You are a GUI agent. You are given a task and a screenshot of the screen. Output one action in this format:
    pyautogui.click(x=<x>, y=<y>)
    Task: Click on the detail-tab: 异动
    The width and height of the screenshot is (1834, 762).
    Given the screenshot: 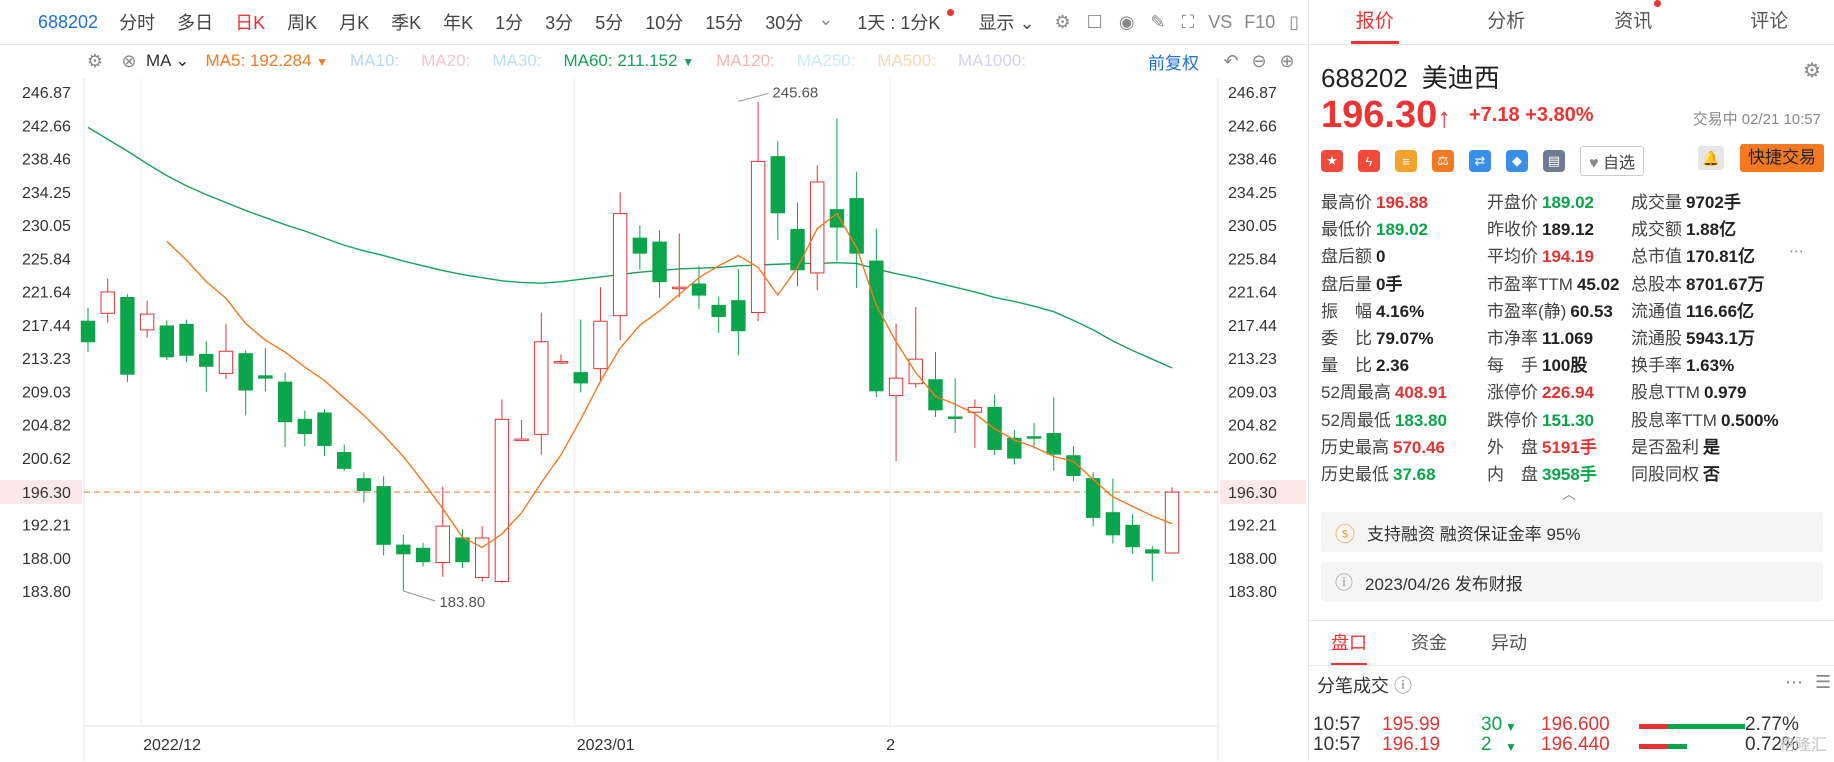 What is the action you would take?
    pyautogui.click(x=1509, y=643)
    